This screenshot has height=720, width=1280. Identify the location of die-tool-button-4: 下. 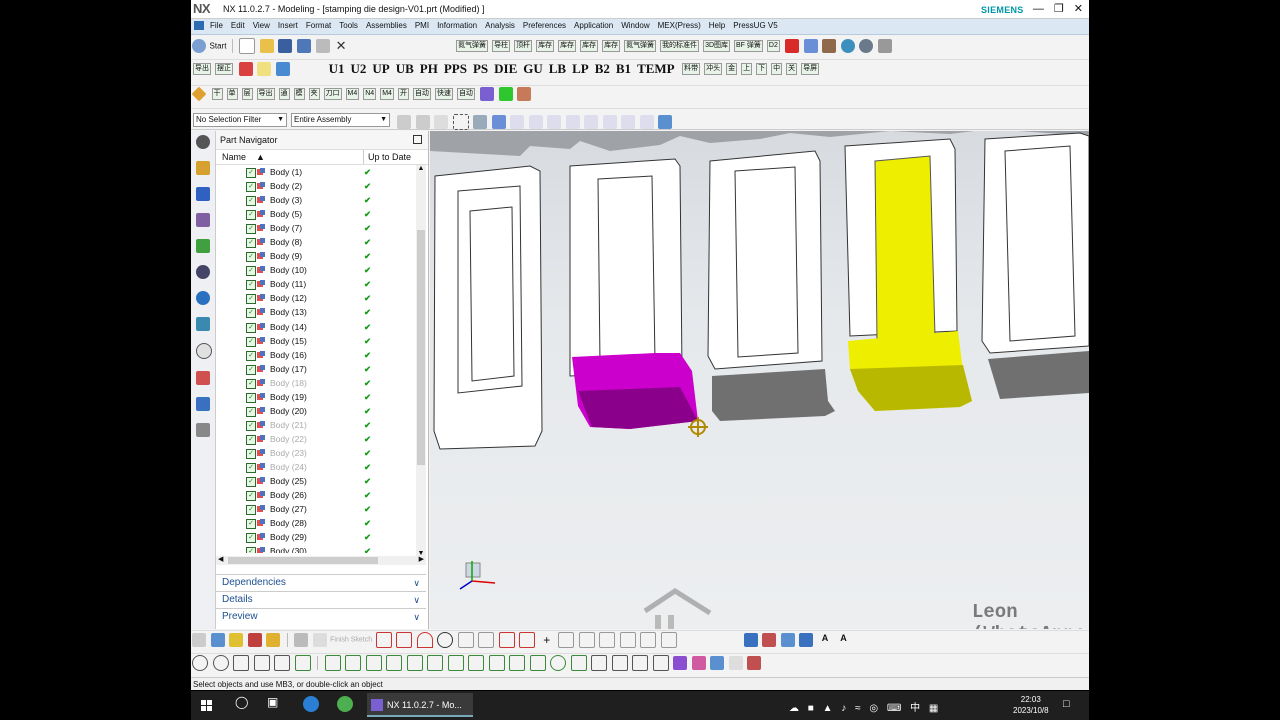
(762, 69).